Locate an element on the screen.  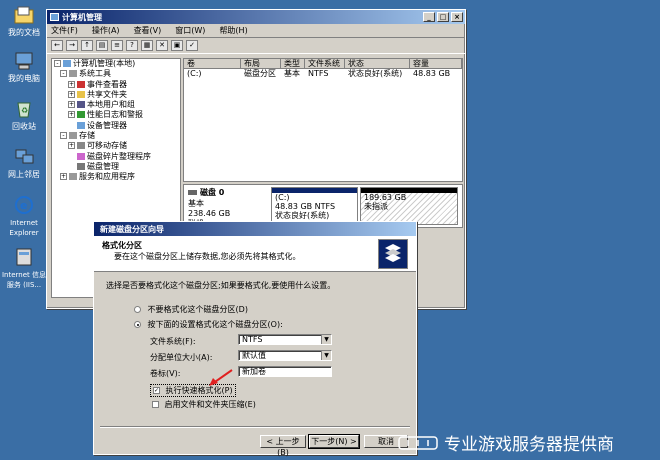
window-title: 计算机管理 is located at coordinates (82, 17).